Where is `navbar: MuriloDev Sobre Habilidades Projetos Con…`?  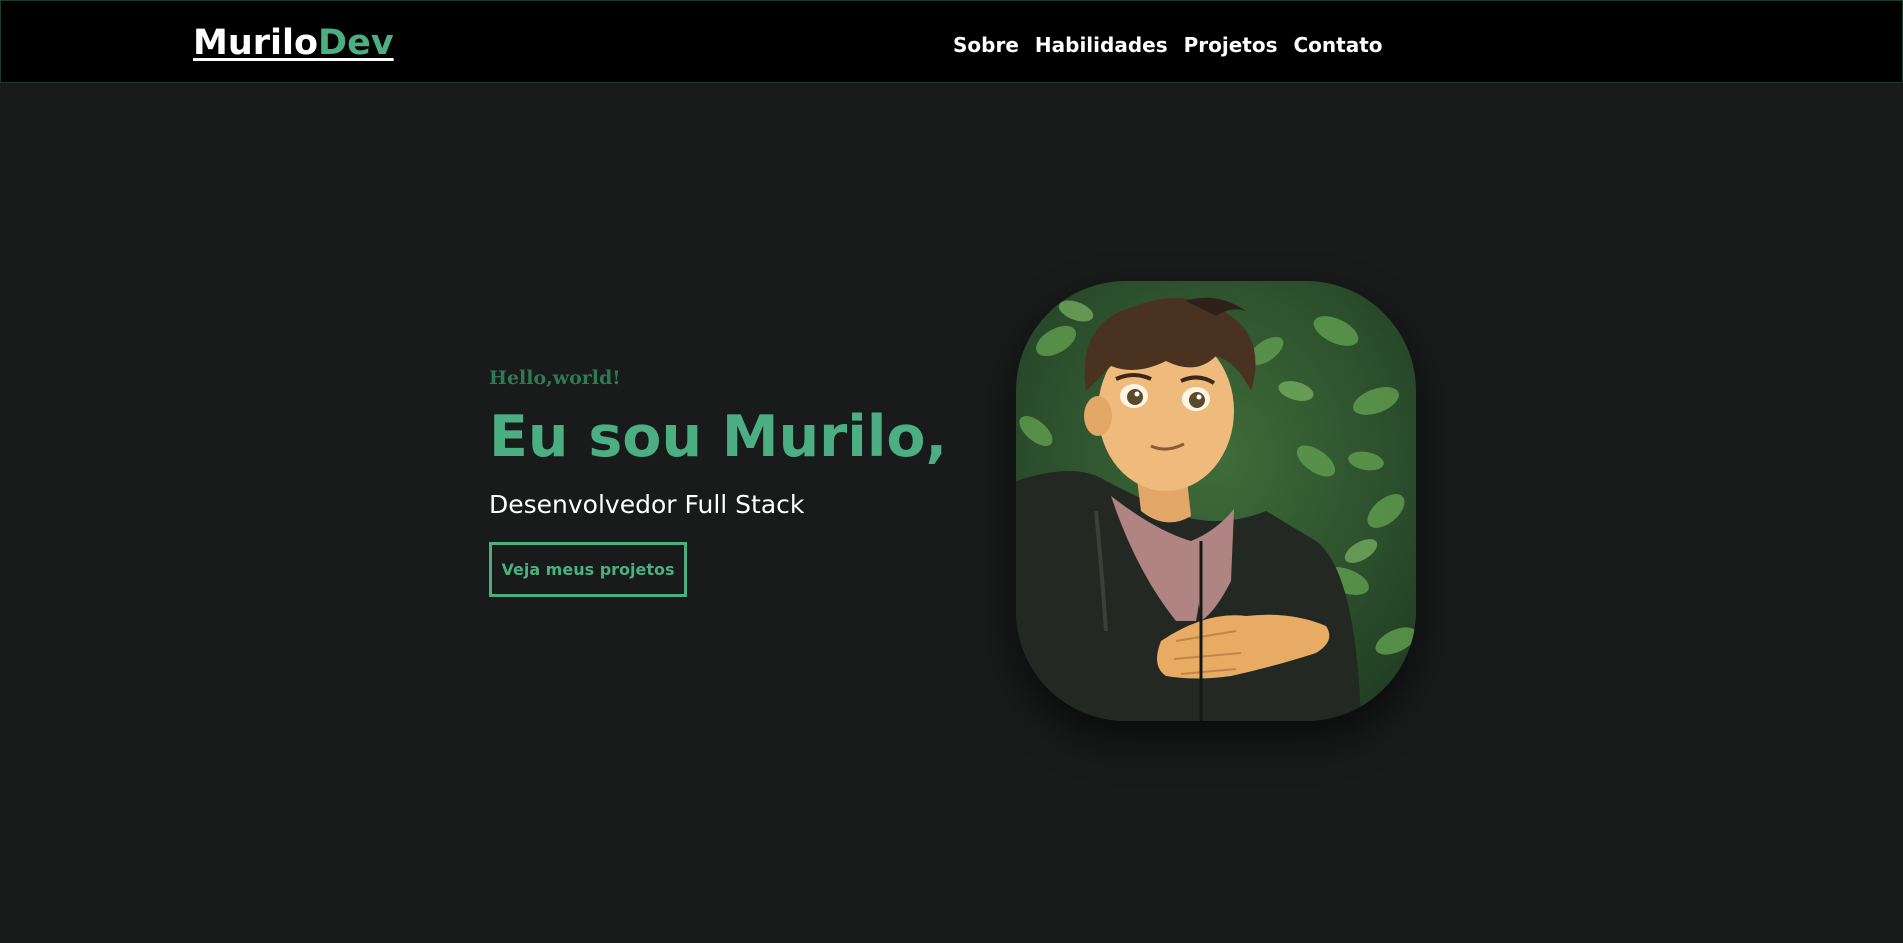
navbar: MuriloDev Sobre Habilidades Projetos Con… is located at coordinates (951, 41).